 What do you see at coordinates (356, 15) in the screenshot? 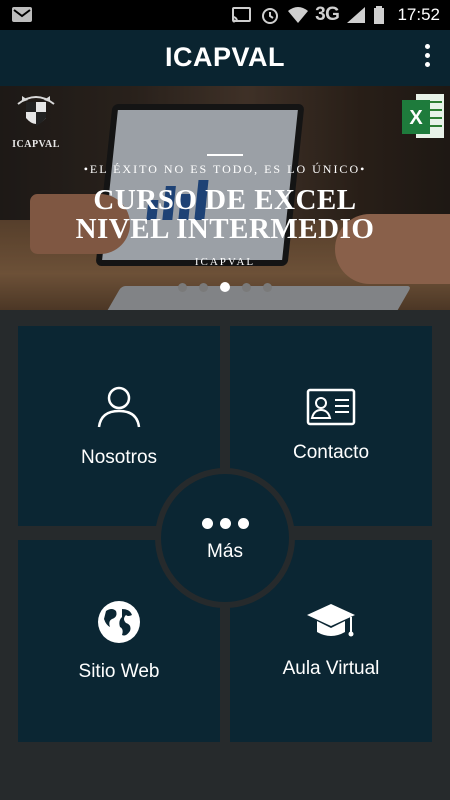
I see `signal-icon` at bounding box center [356, 15].